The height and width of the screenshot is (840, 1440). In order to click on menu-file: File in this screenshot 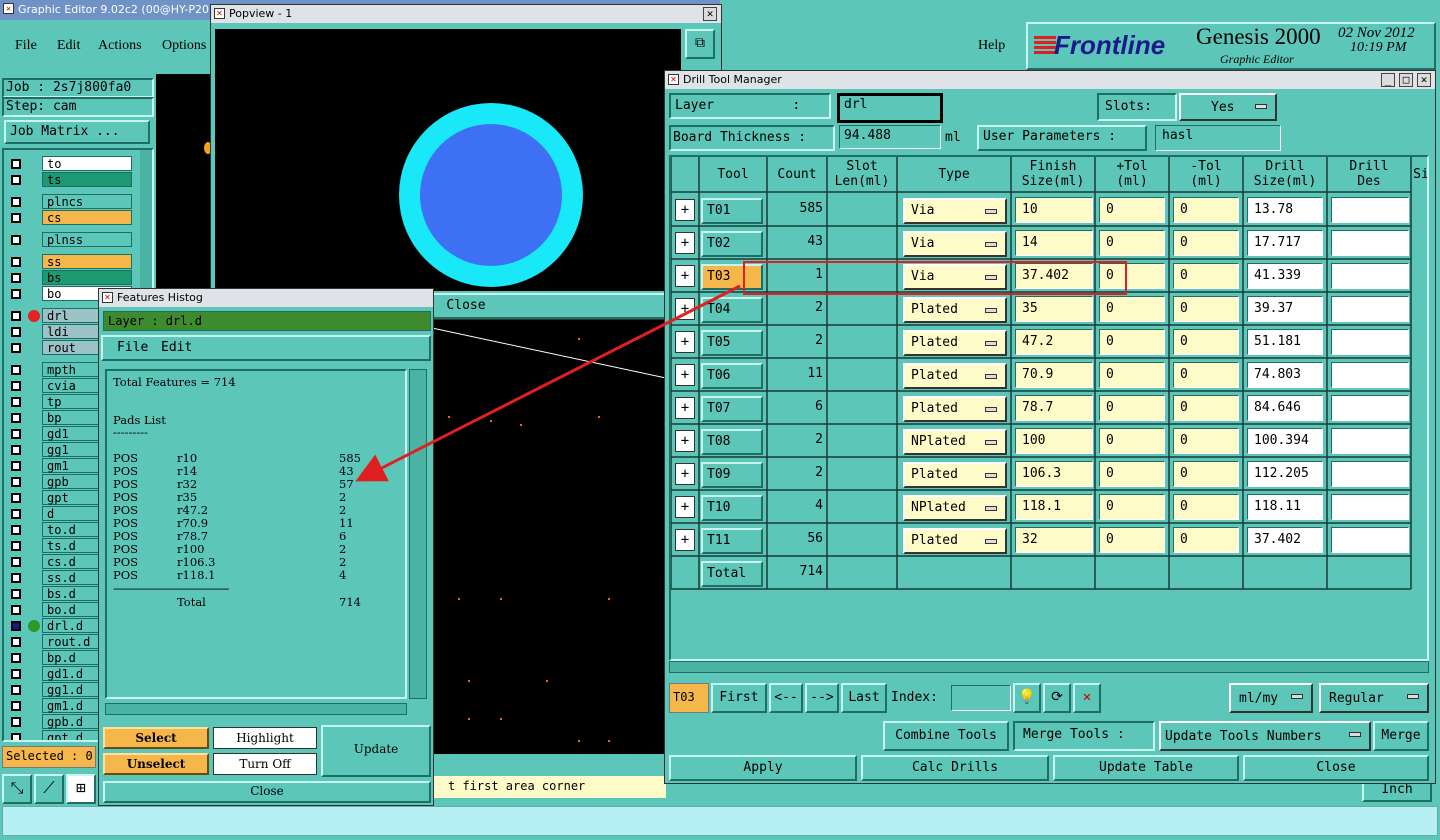, I will do `click(26, 46)`.